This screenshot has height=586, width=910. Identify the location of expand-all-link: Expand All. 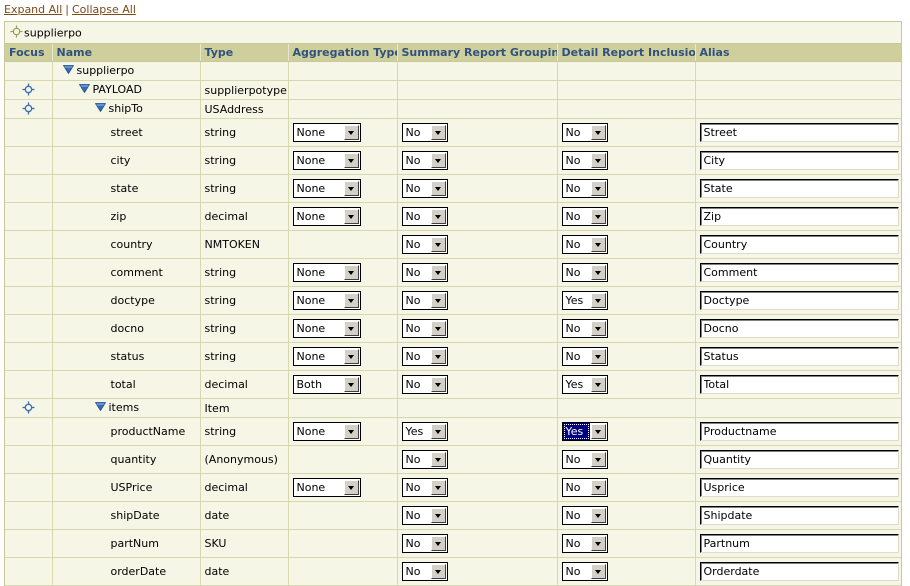
(33, 9).